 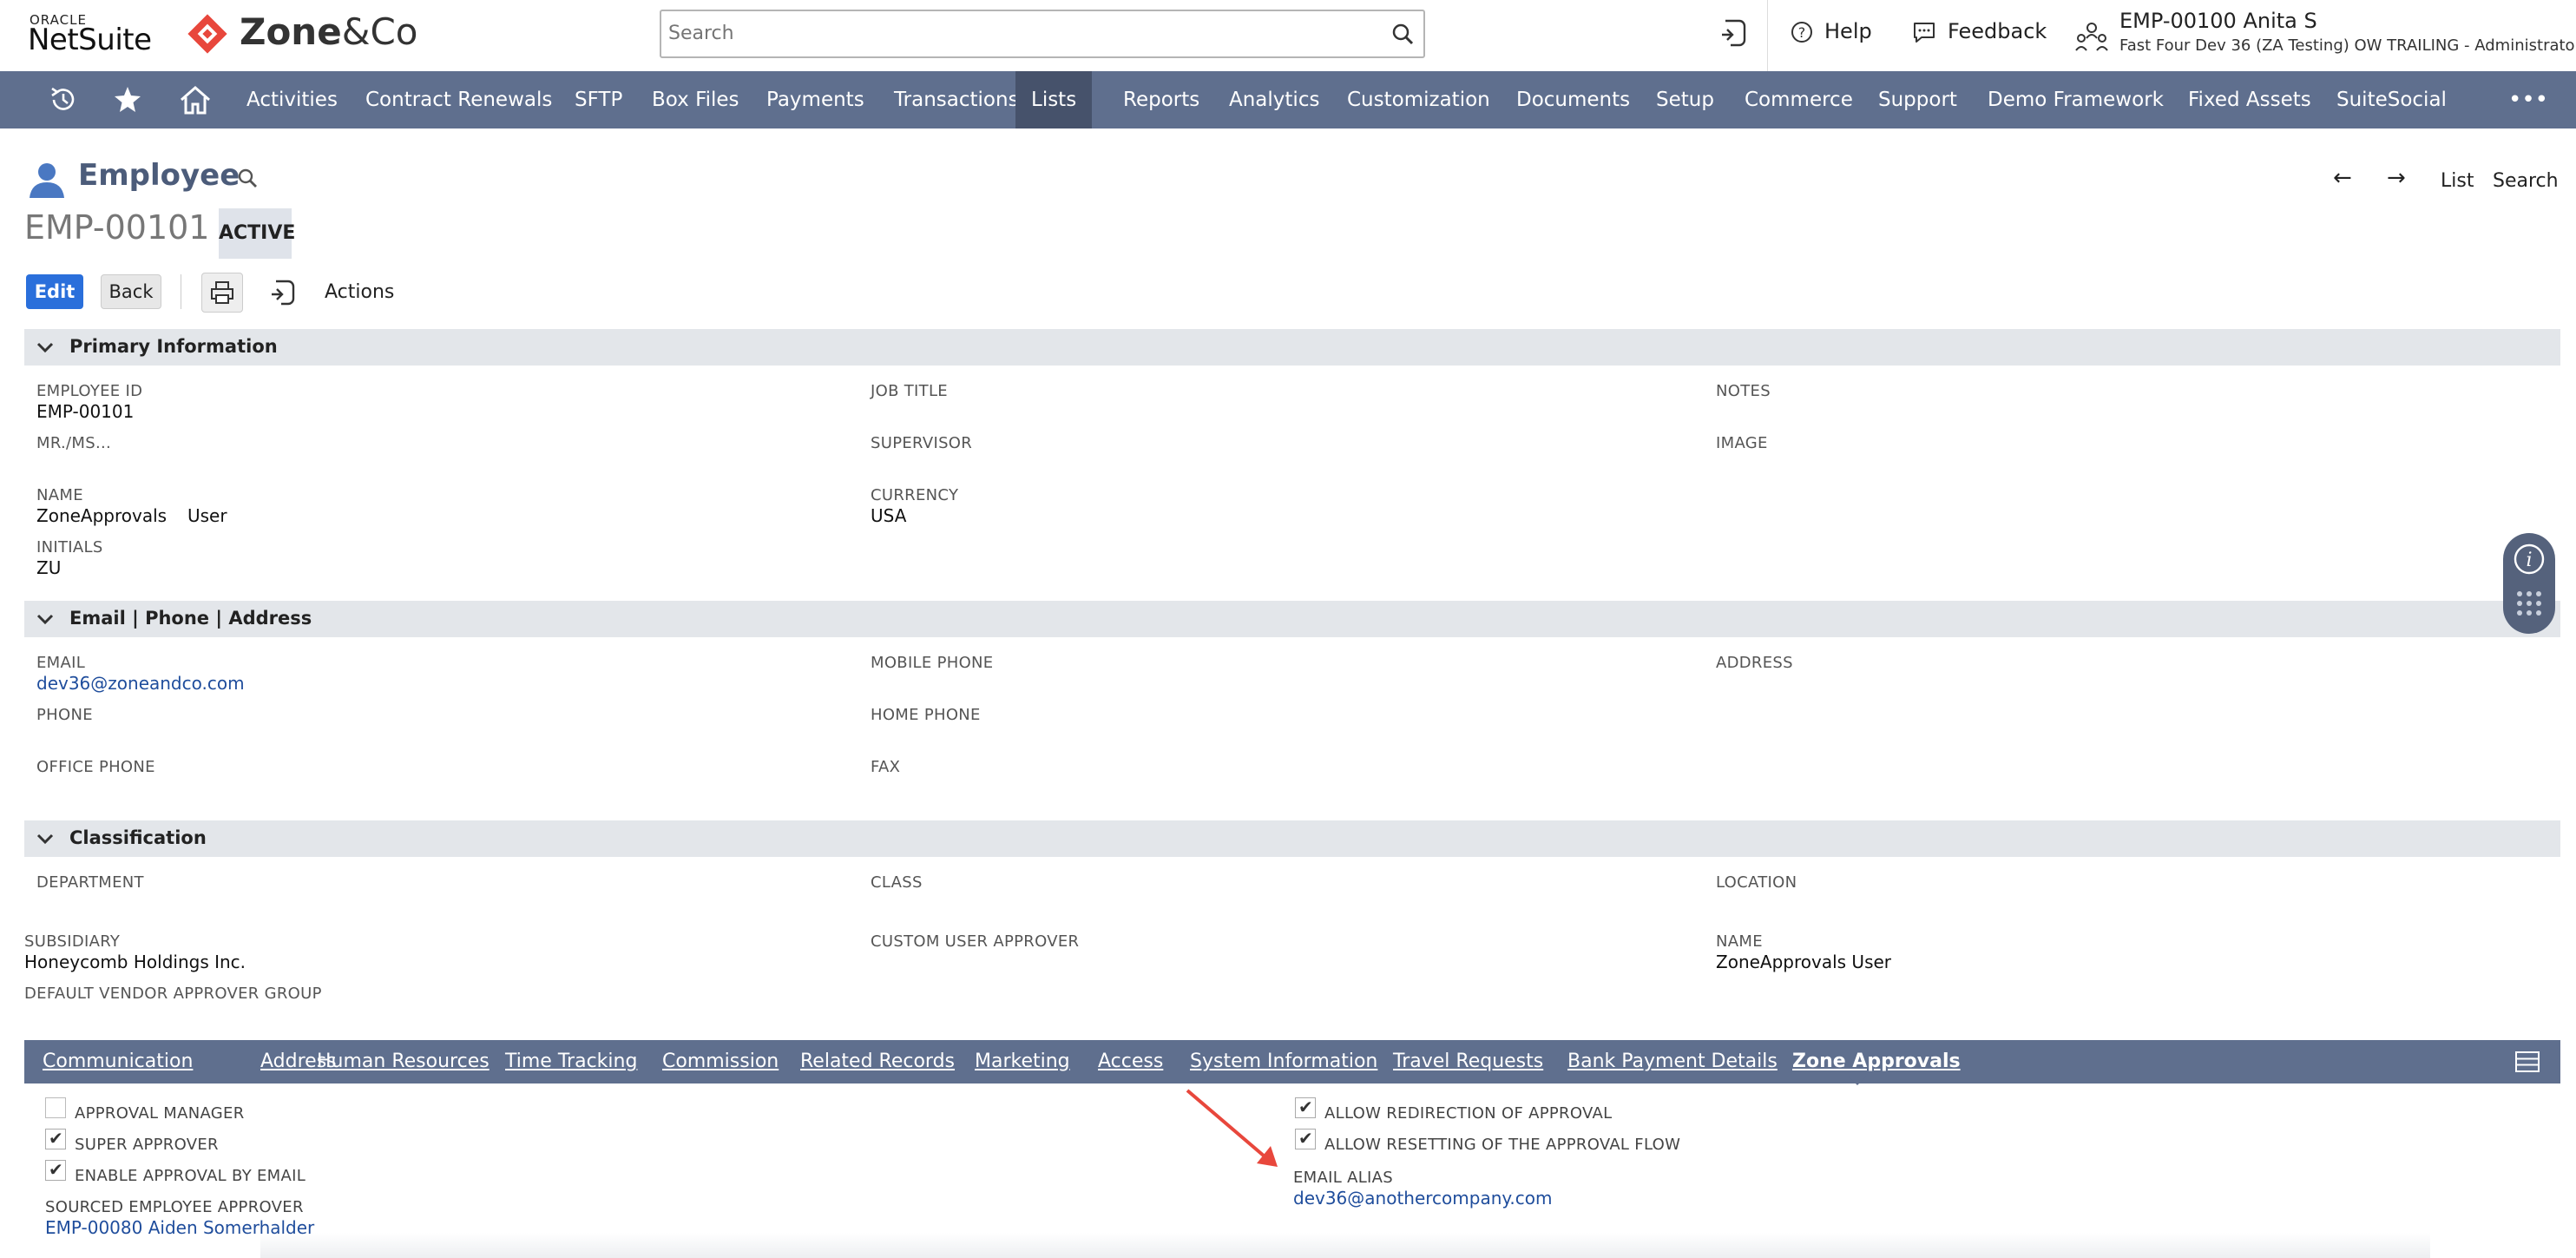 I want to click on netsuite-logo-text: NetSuite, so click(x=90, y=40).